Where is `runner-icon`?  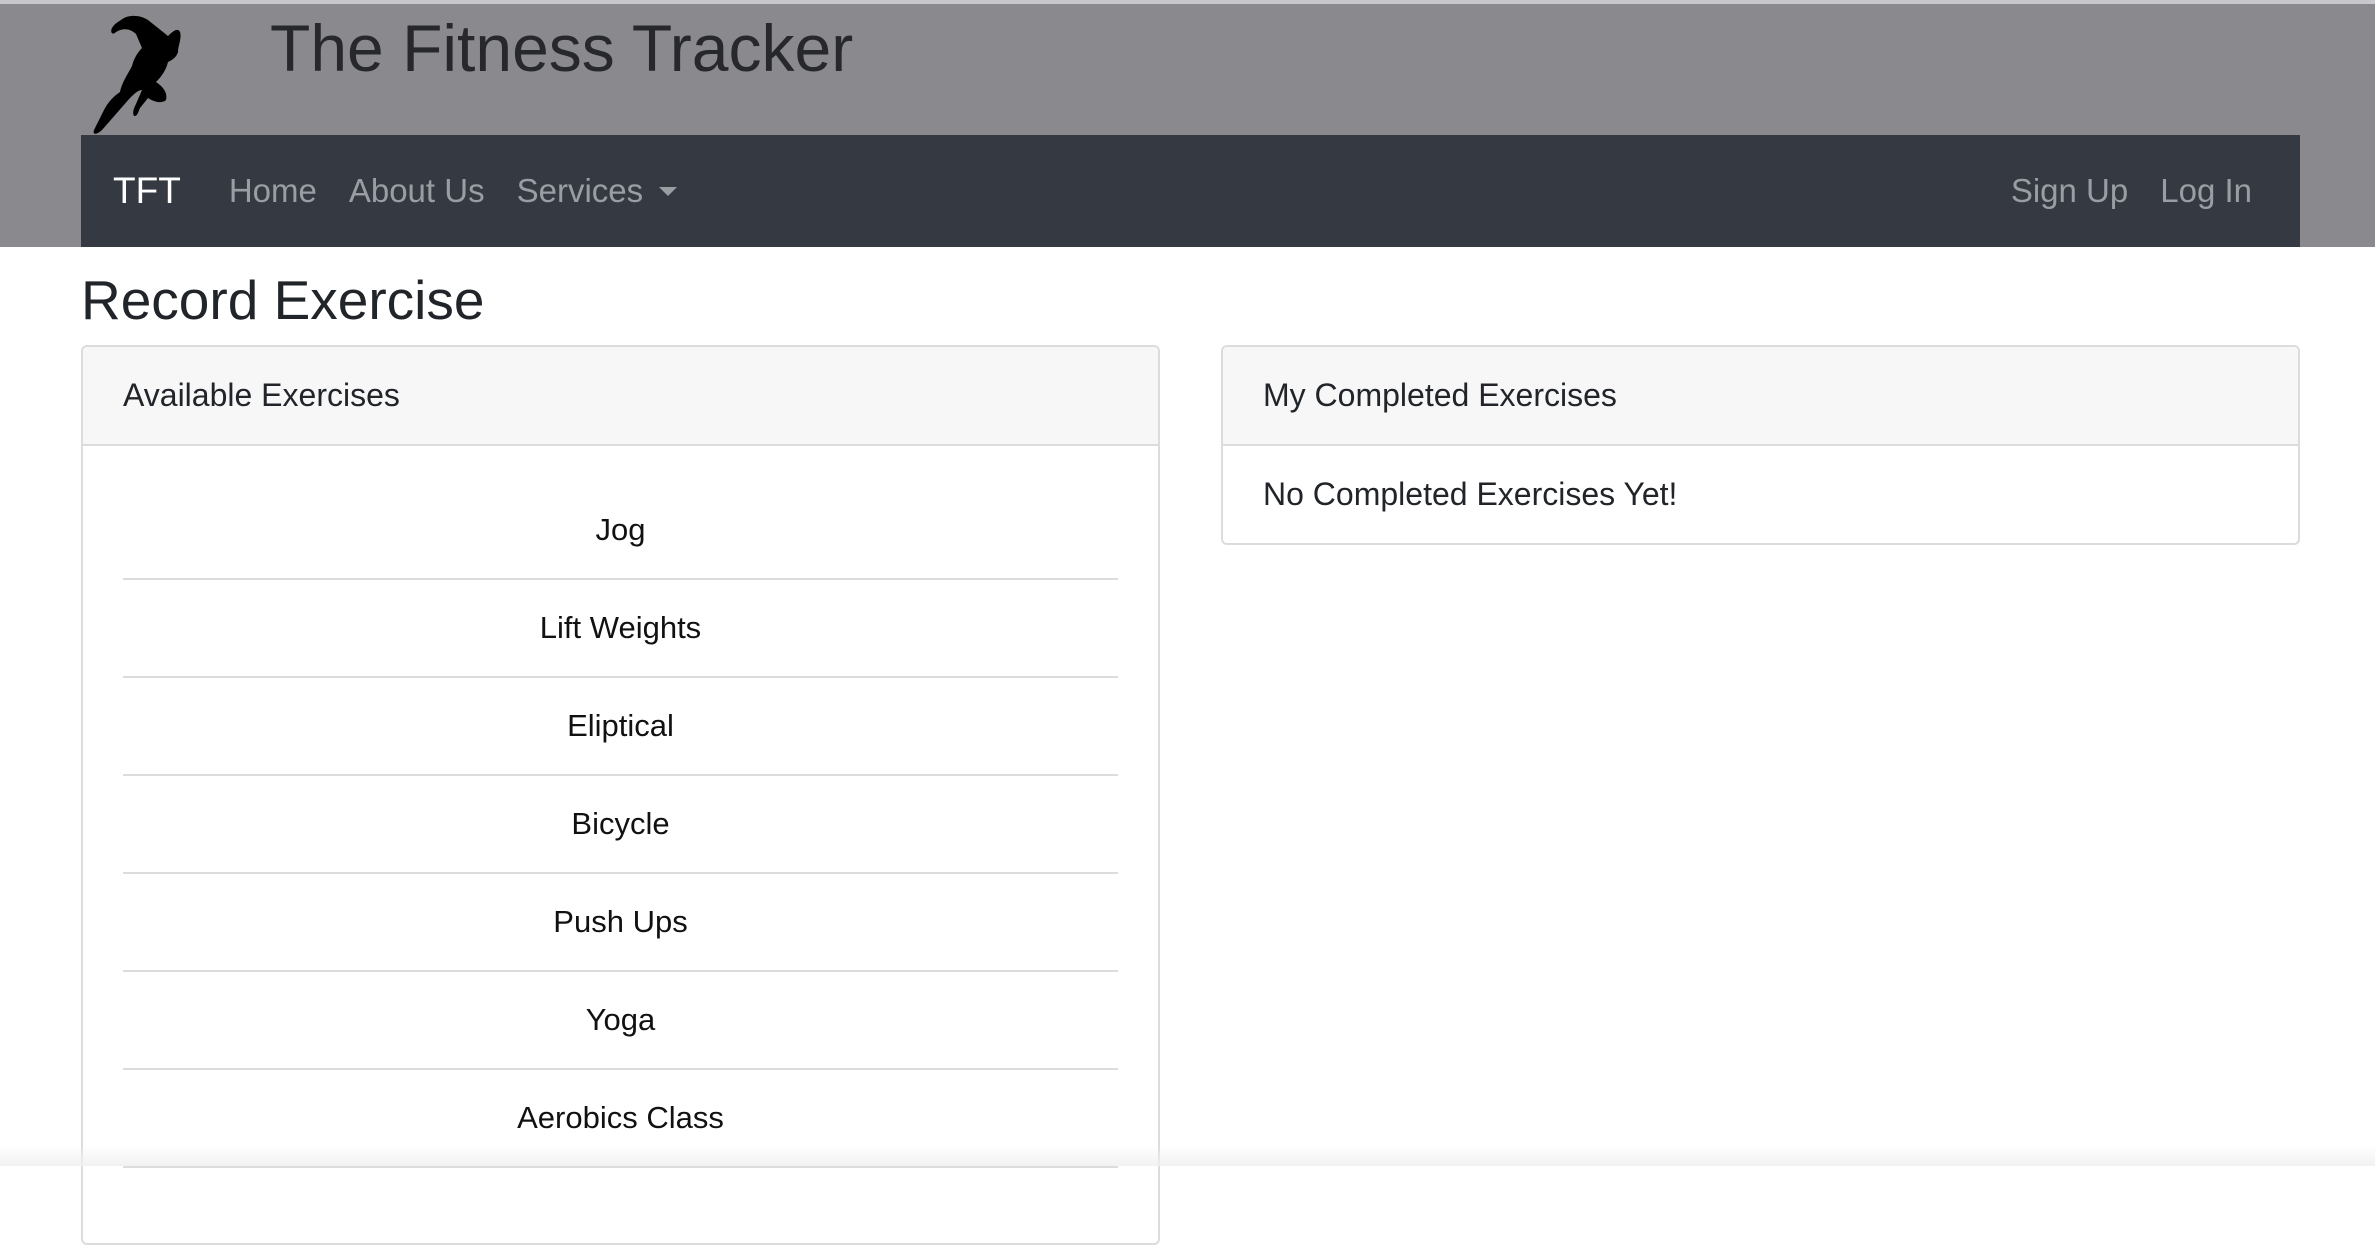
runner-icon is located at coordinates (137, 74).